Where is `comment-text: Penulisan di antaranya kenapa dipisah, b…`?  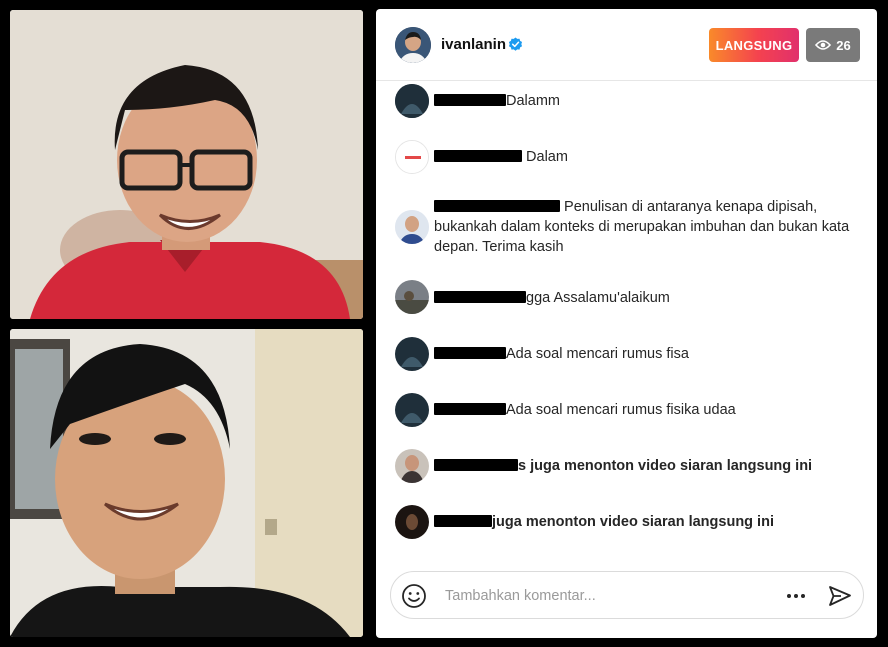 comment-text: Penulisan di antaranya kenapa dipisah, b… is located at coordinates (649, 227).